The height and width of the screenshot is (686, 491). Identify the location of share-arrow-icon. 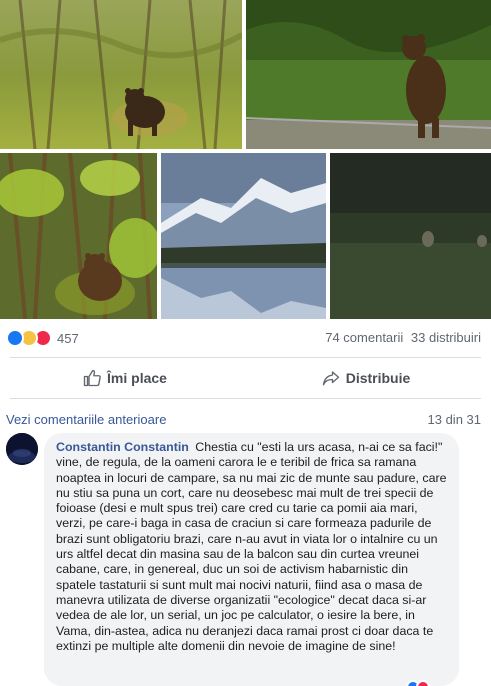
(330, 378).